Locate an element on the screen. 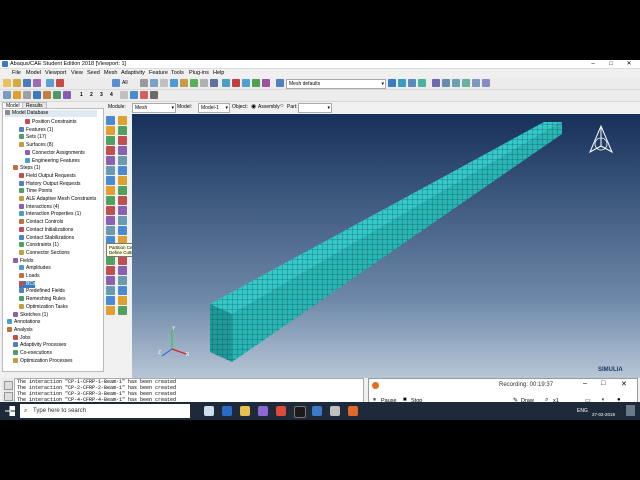 This screenshot has height=480, width=640. viewport-number-2: 2 is located at coordinates (91, 95).